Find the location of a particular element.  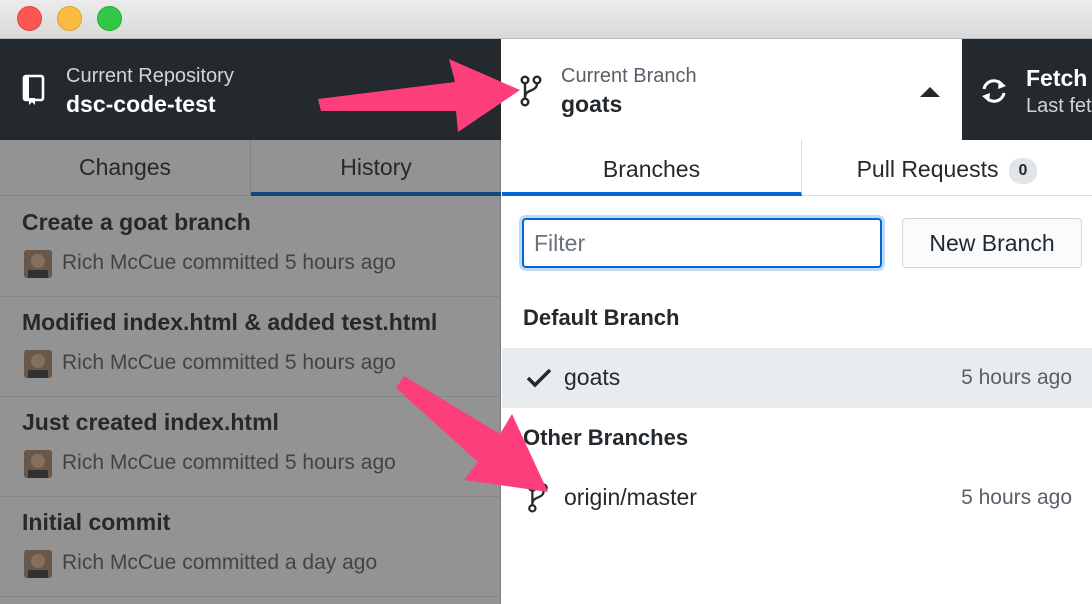

close-window-button is located at coordinates (29, 18).